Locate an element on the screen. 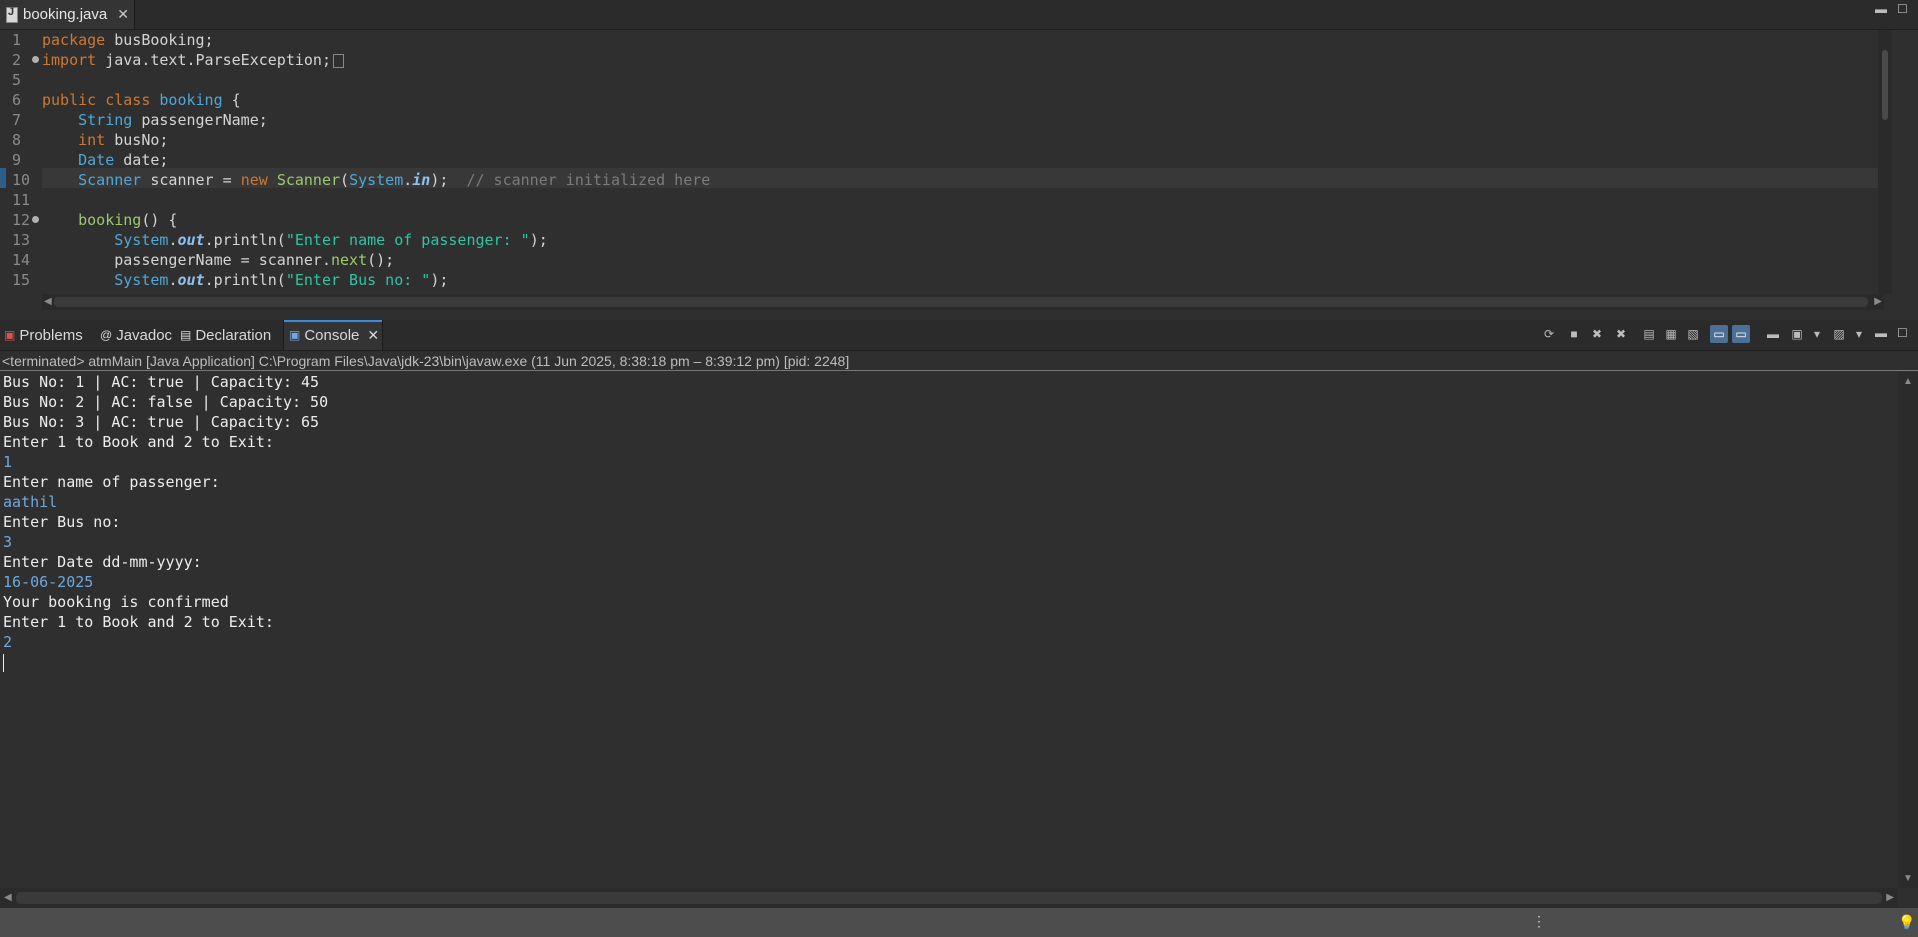 The image size is (1918, 937). line-number: 10 is located at coordinates (21, 180).